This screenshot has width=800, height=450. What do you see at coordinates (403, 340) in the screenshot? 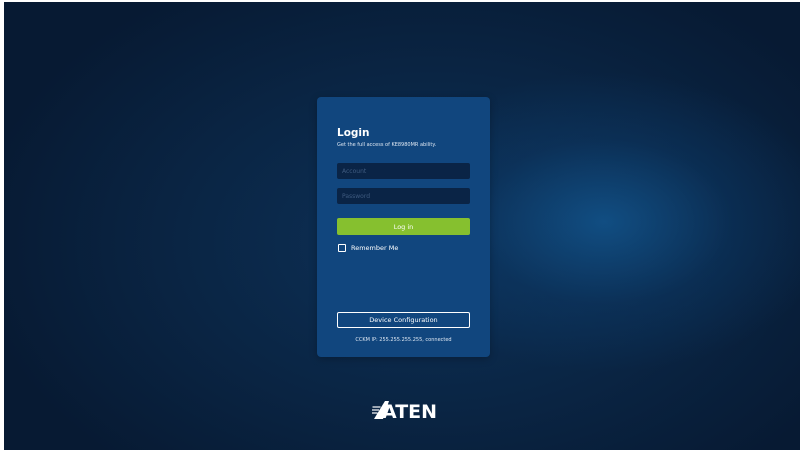
I see `cckm-status-text: CCKM IP: 255.255.255.255, connected` at bounding box center [403, 340].